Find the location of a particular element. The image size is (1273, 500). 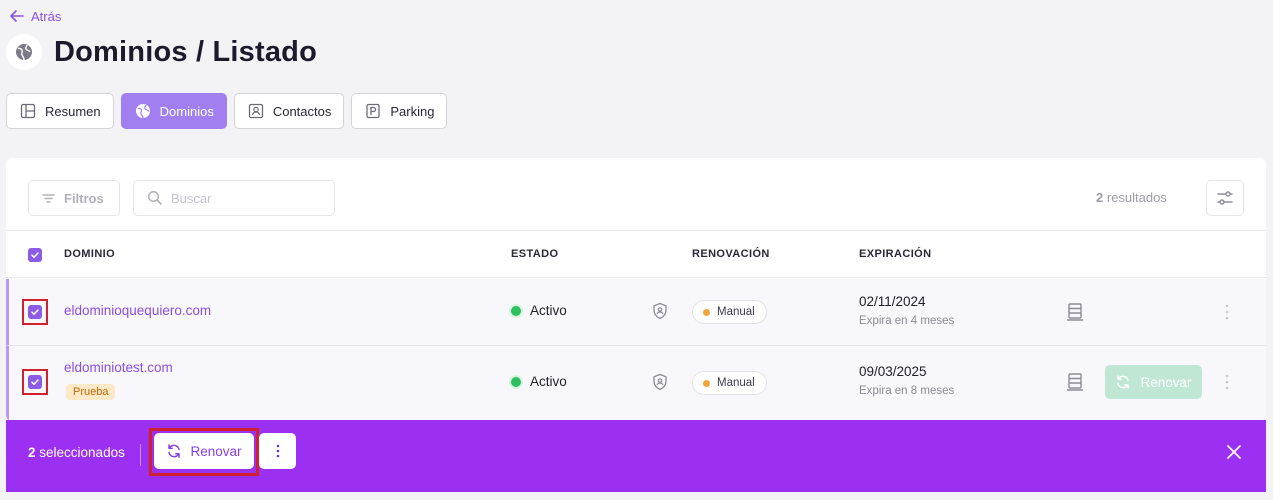

layout-icon is located at coordinates (28, 111).